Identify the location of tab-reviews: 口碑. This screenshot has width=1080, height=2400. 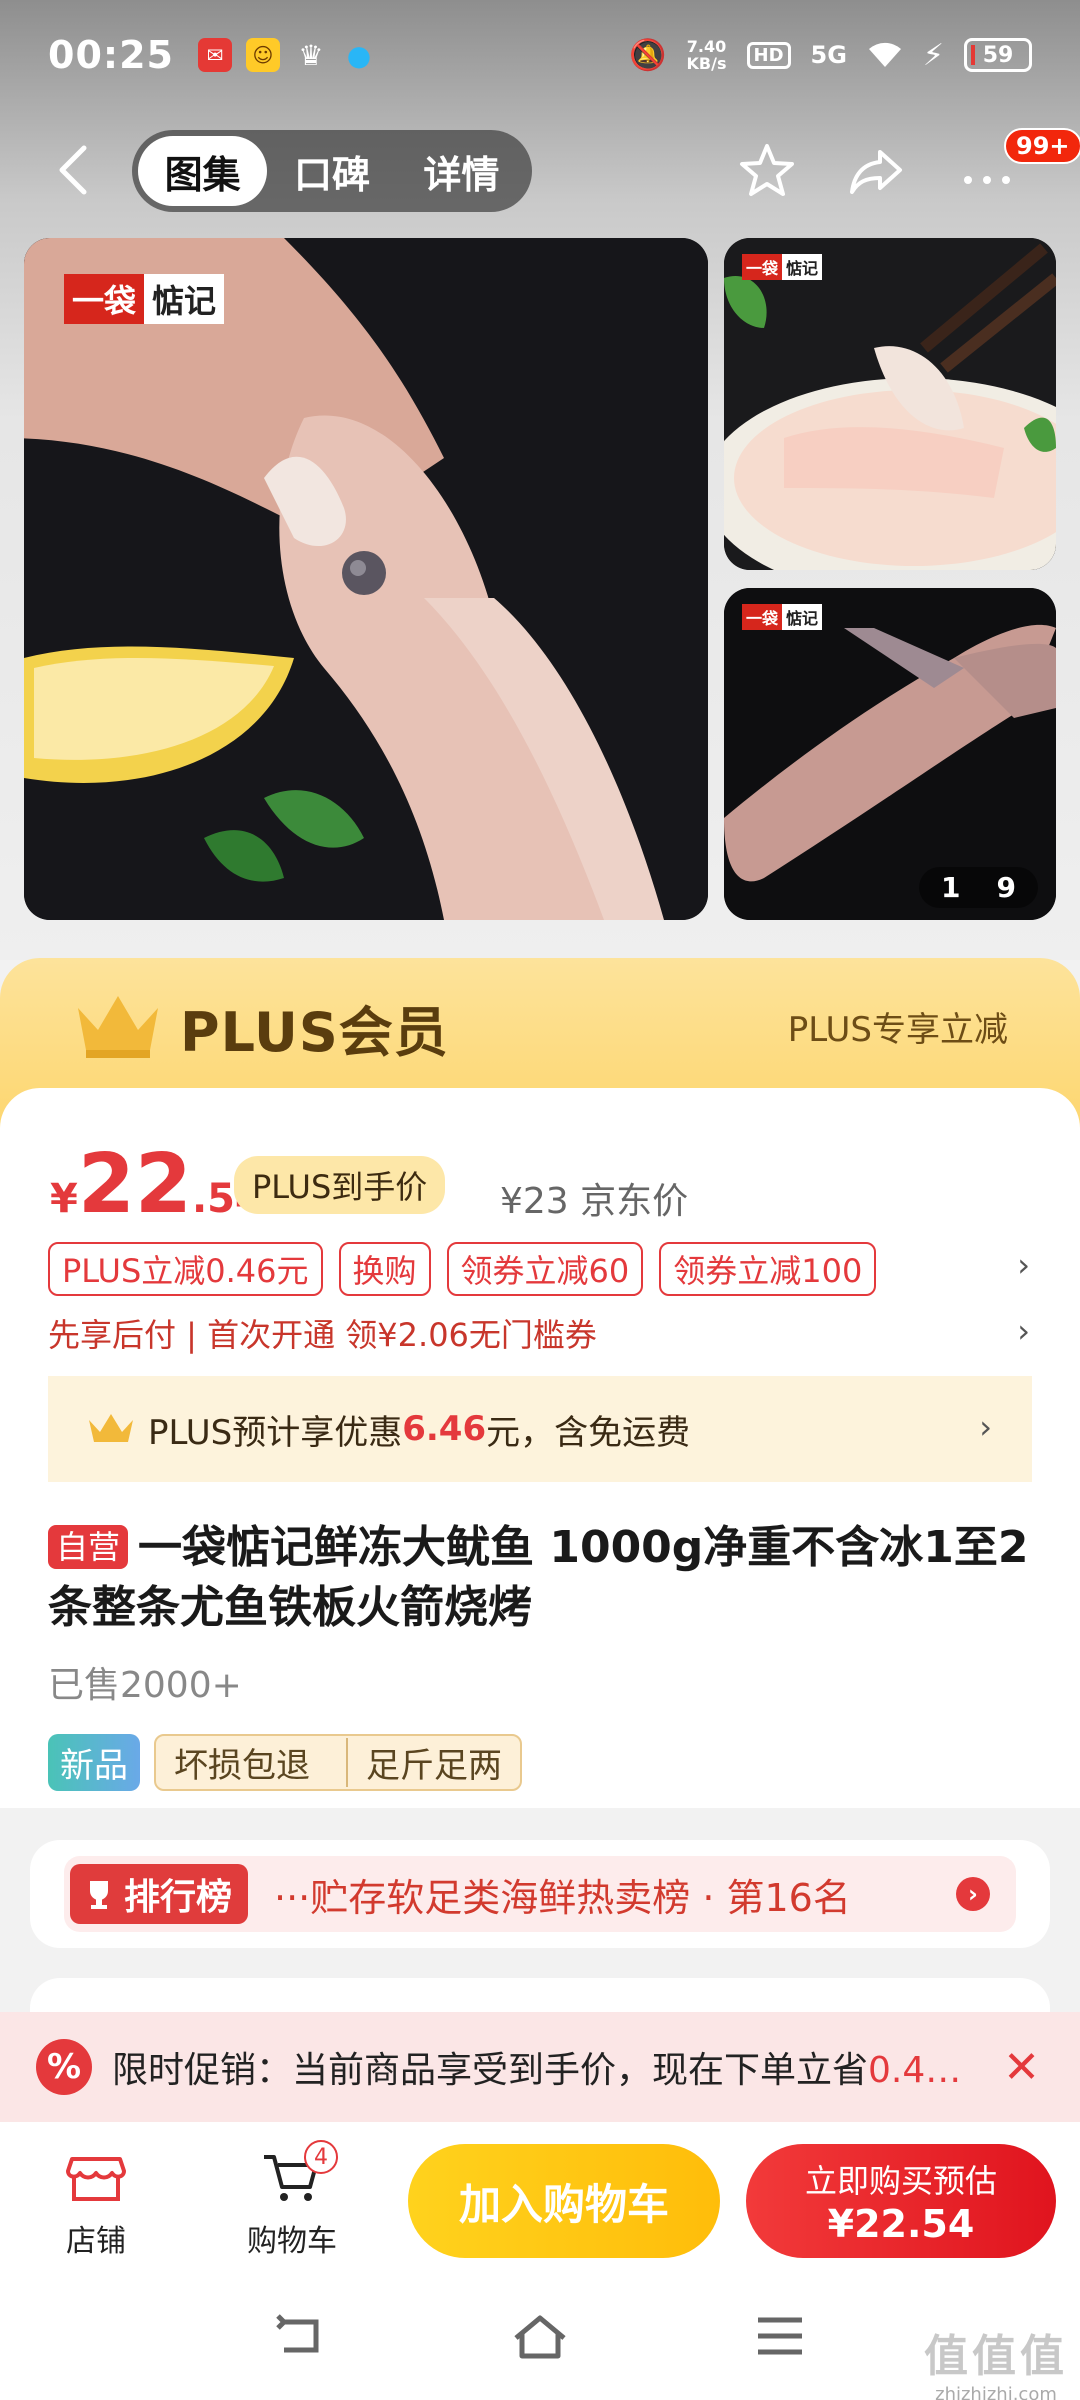
(331, 171).